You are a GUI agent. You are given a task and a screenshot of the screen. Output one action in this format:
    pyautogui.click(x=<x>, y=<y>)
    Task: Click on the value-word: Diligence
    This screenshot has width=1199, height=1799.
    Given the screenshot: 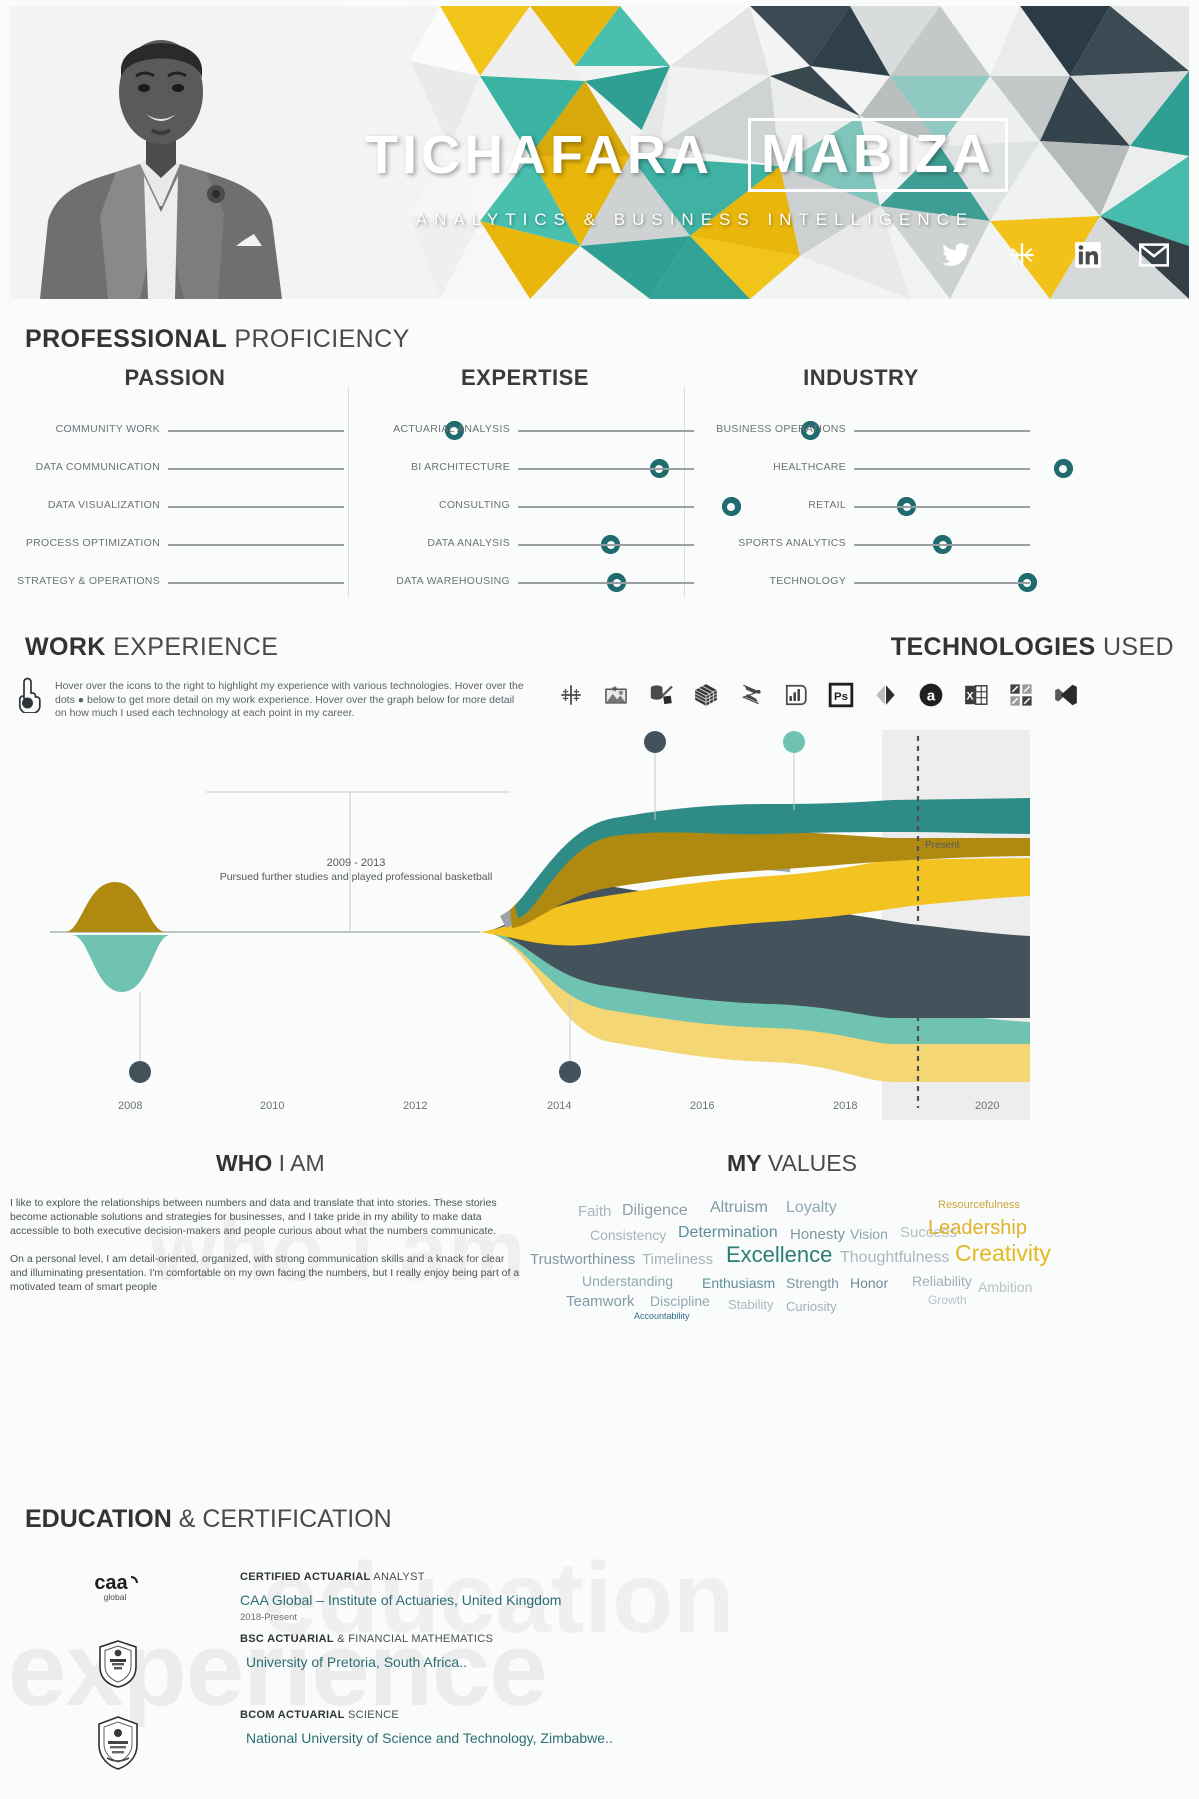 What is the action you would take?
    pyautogui.click(x=655, y=1210)
    